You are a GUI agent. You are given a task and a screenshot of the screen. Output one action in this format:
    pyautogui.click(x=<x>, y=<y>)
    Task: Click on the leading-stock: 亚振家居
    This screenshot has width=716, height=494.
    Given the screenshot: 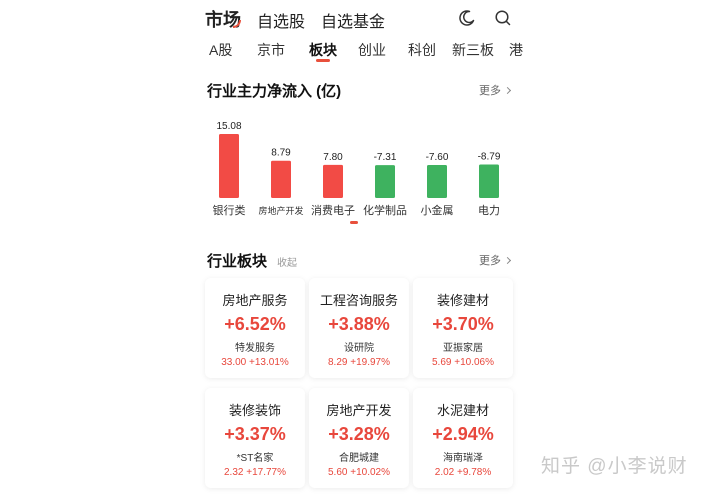 What is the action you would take?
    pyautogui.click(x=463, y=348)
    